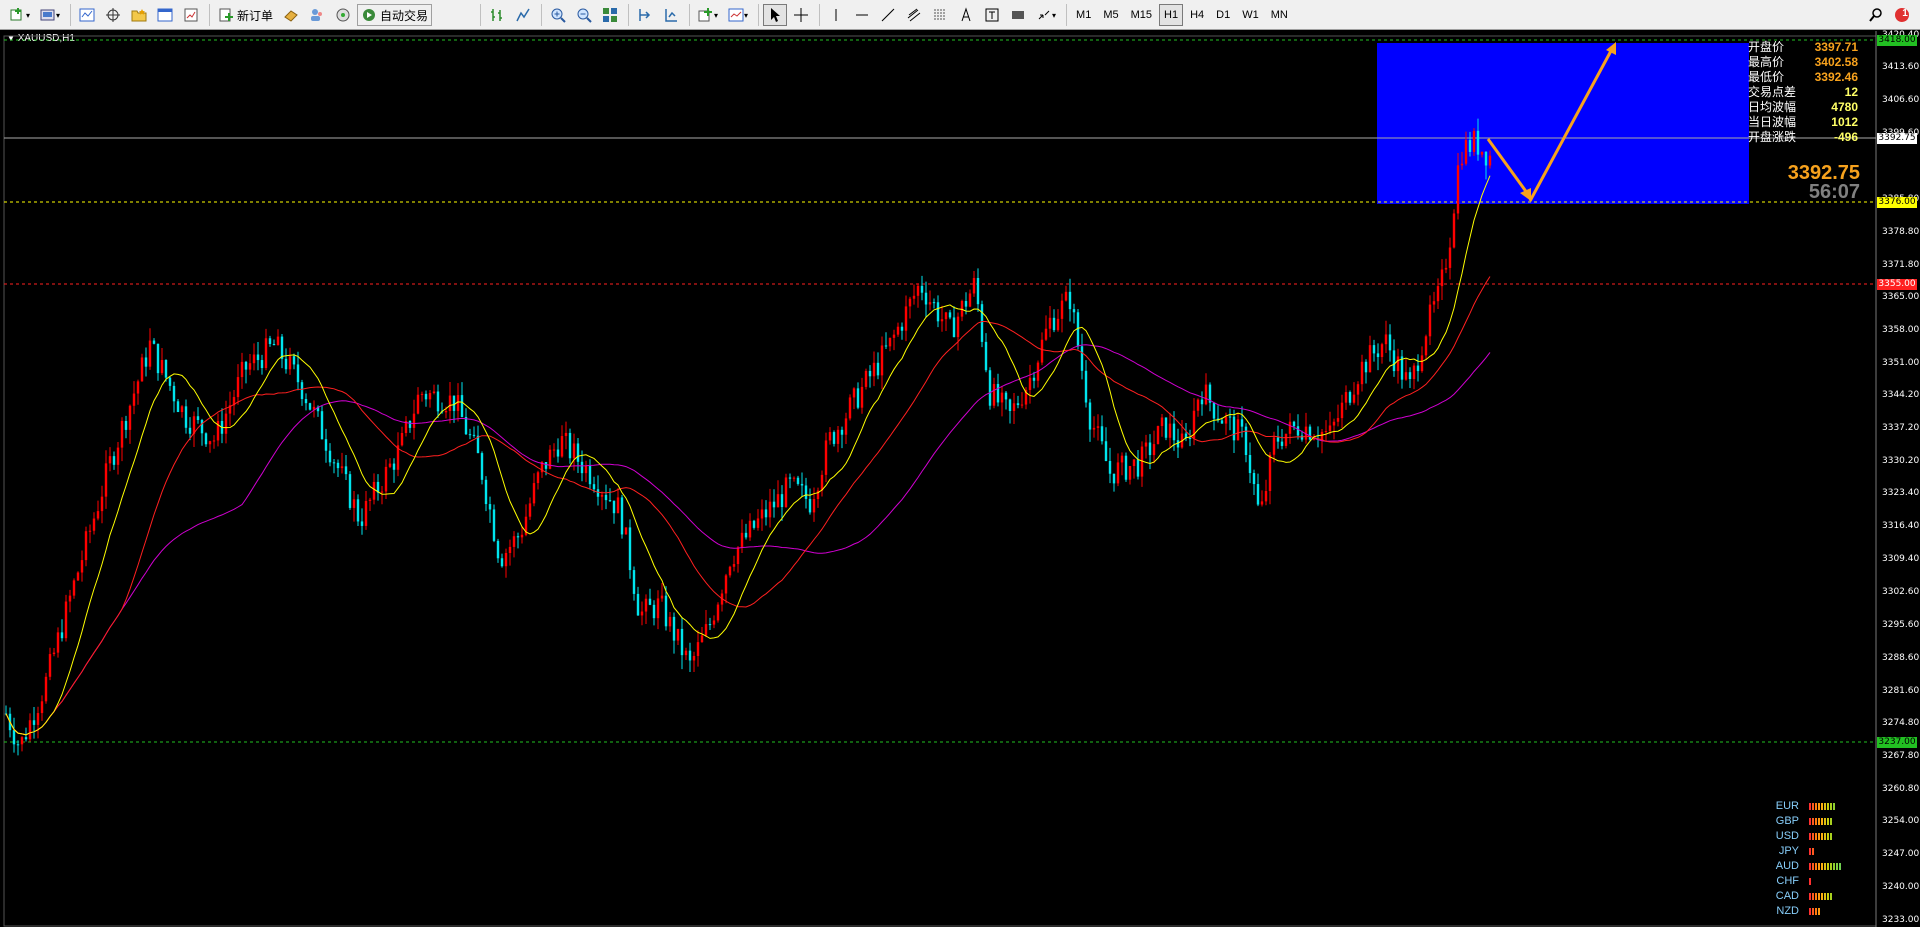 The image size is (1920, 927). I want to click on currency-name: NZD, so click(1787, 911).